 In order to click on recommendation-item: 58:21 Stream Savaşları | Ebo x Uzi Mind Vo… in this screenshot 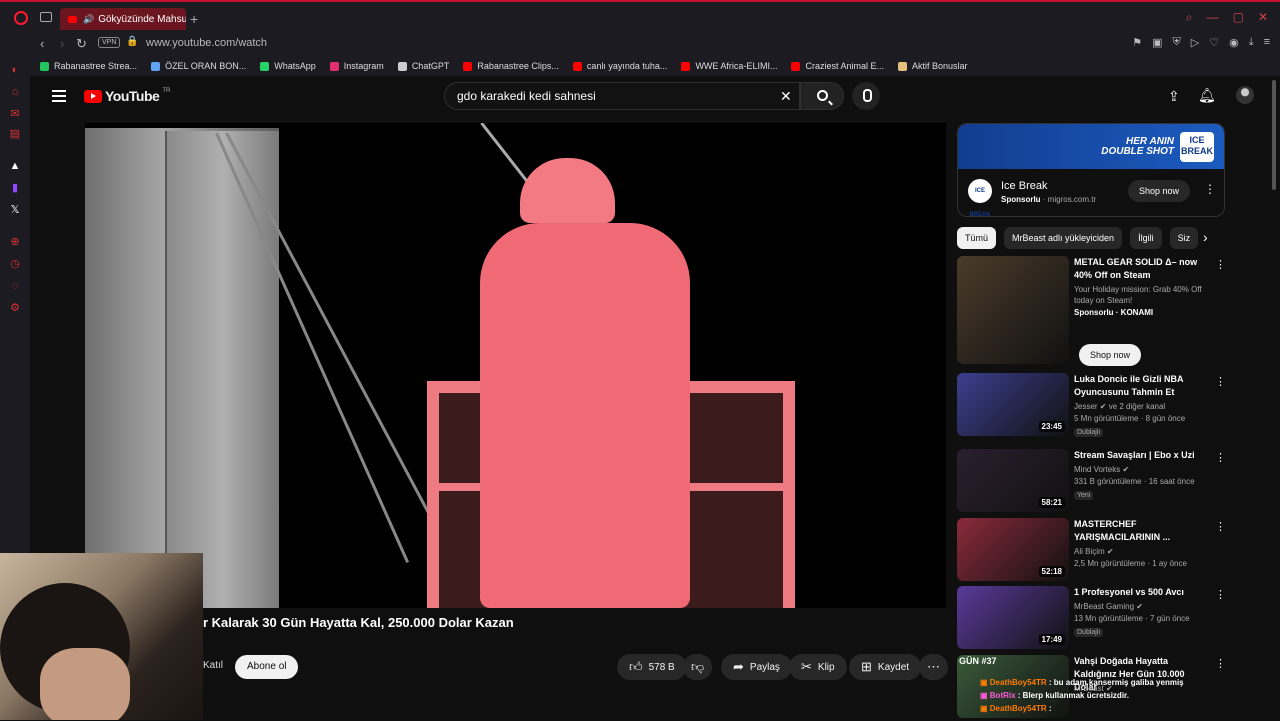, I will do `click(1091, 482)`.